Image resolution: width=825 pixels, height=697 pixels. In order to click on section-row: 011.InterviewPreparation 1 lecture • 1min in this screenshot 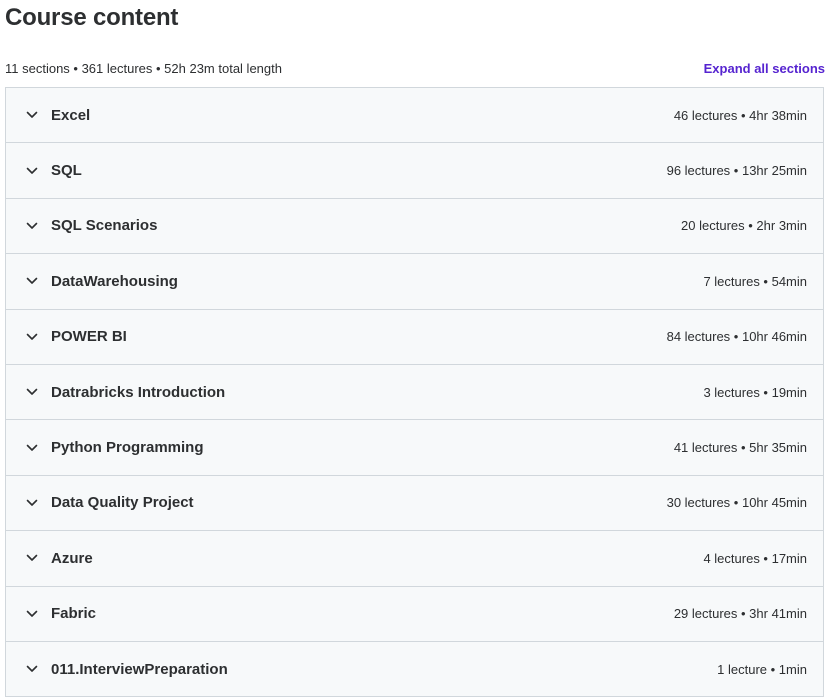, I will do `click(414, 669)`.